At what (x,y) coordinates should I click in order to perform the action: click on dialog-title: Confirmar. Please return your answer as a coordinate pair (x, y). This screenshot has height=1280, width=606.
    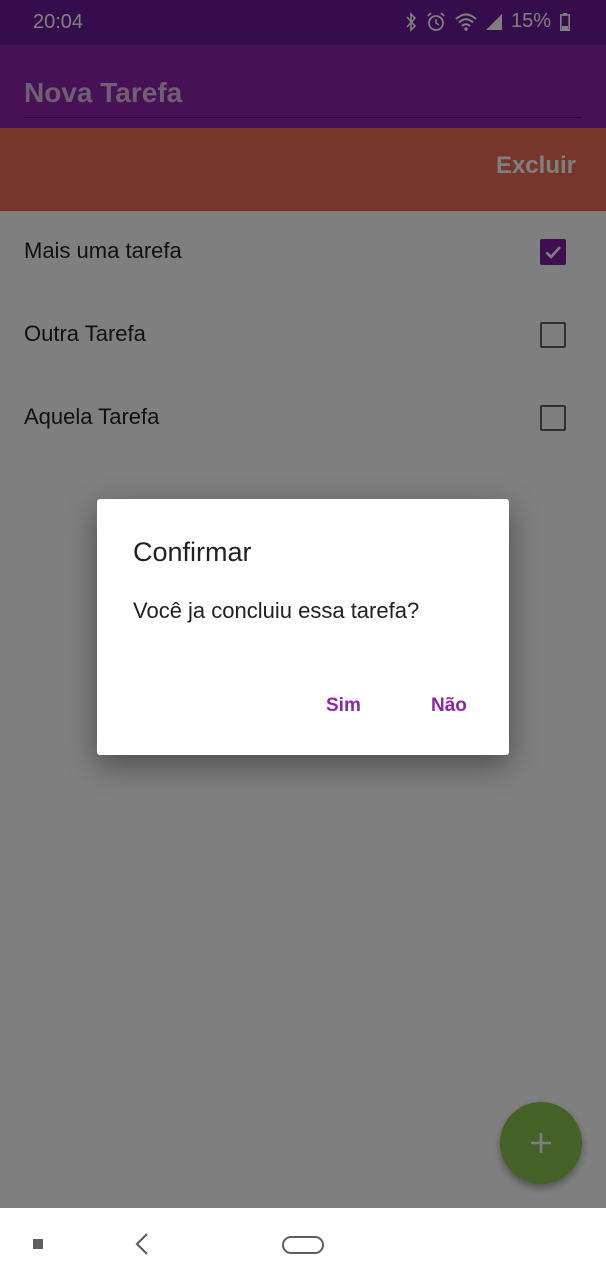
    Looking at the image, I should click on (192, 552).